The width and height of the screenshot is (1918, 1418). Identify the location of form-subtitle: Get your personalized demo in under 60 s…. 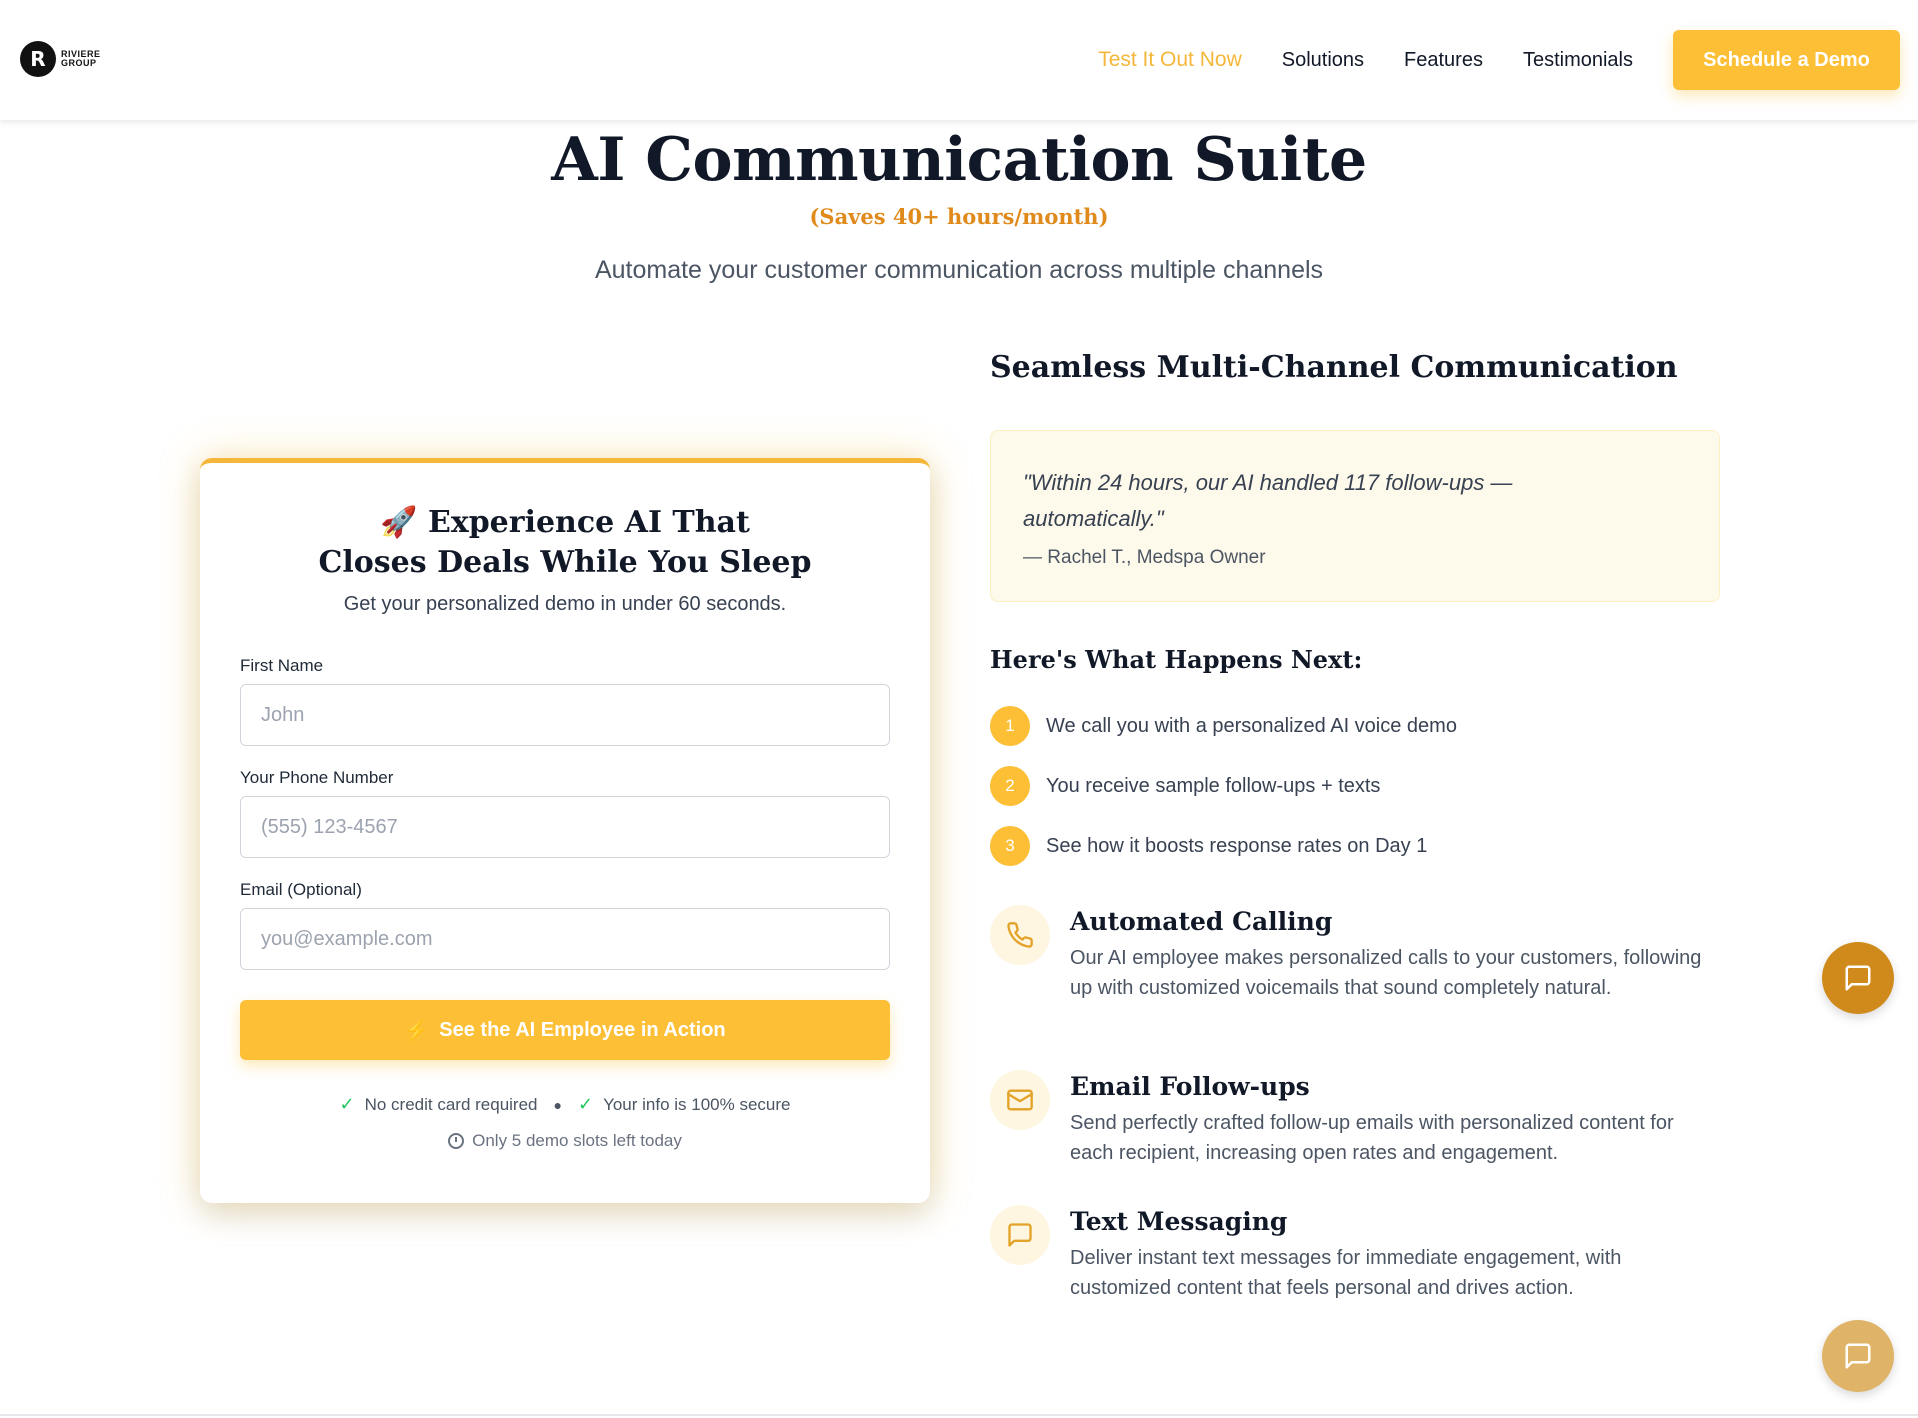
(565, 604).